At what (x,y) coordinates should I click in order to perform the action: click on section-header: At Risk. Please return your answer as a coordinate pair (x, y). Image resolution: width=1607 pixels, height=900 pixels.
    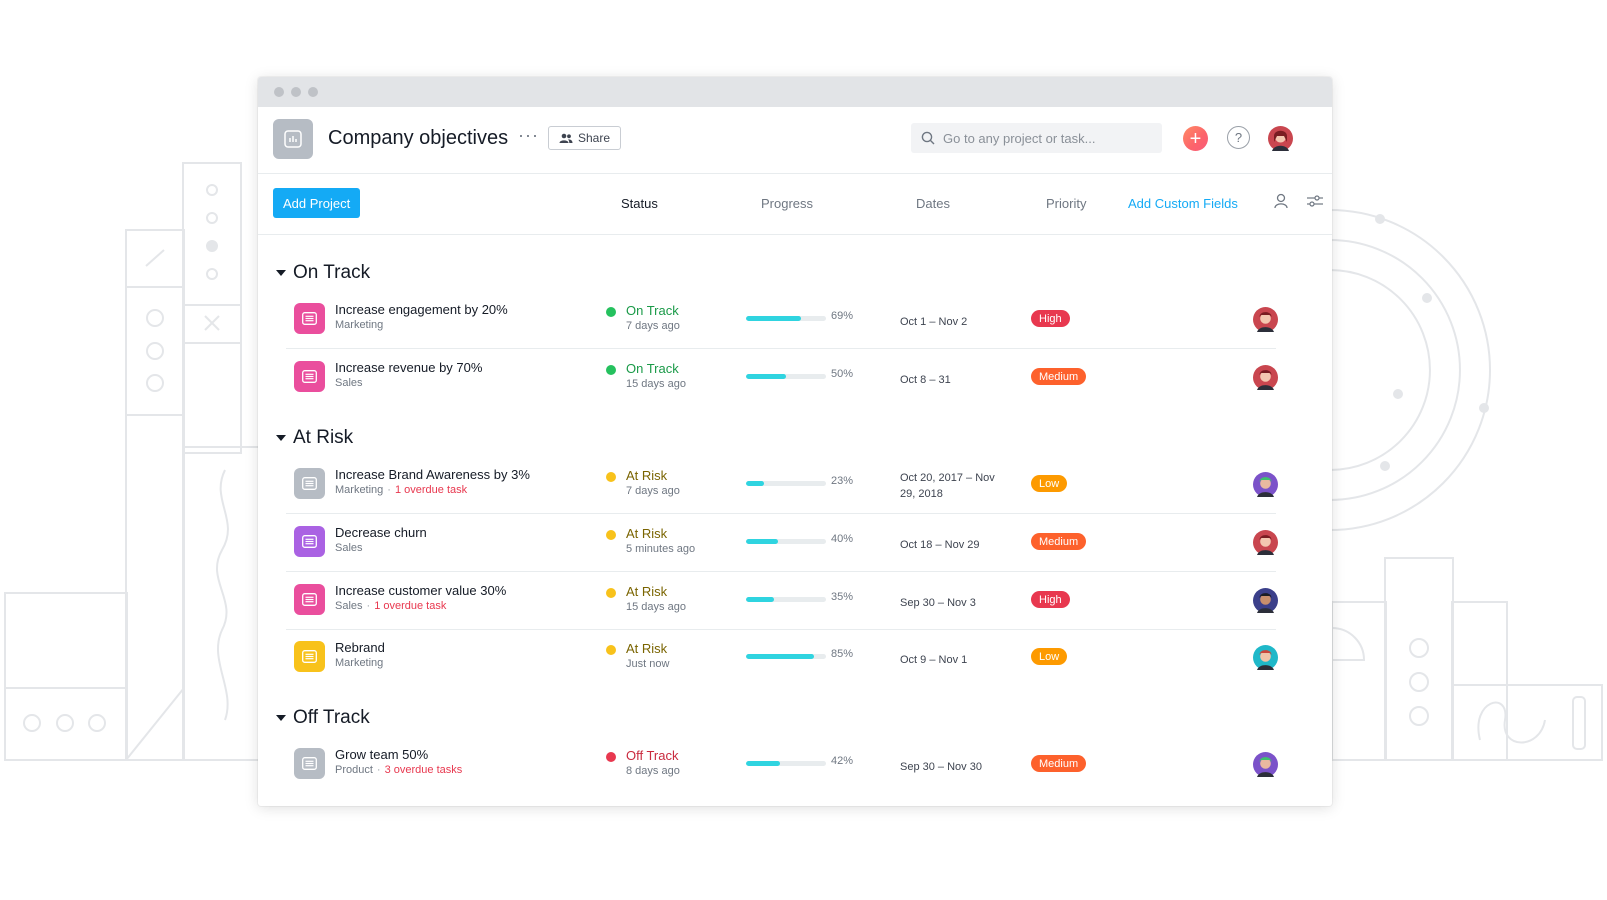
    Looking at the image, I should click on (314, 438).